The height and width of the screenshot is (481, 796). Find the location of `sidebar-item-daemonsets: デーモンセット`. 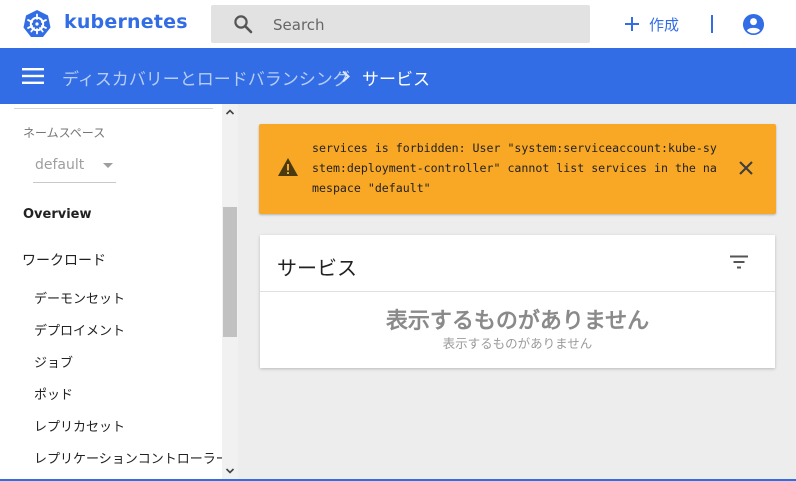

sidebar-item-daemonsets: デーモンセット is located at coordinates (79, 297).